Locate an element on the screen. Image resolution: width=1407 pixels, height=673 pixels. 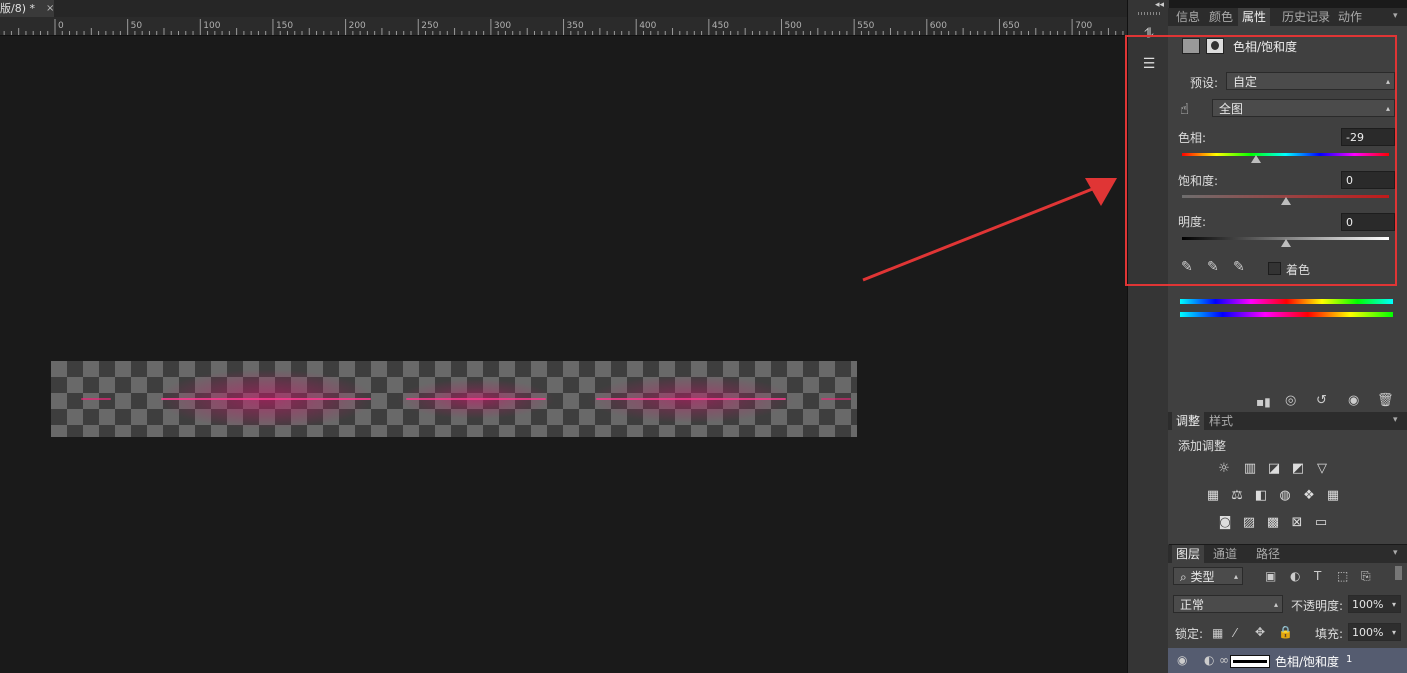
opacity-value: 100% is located at coordinates (1368, 604).